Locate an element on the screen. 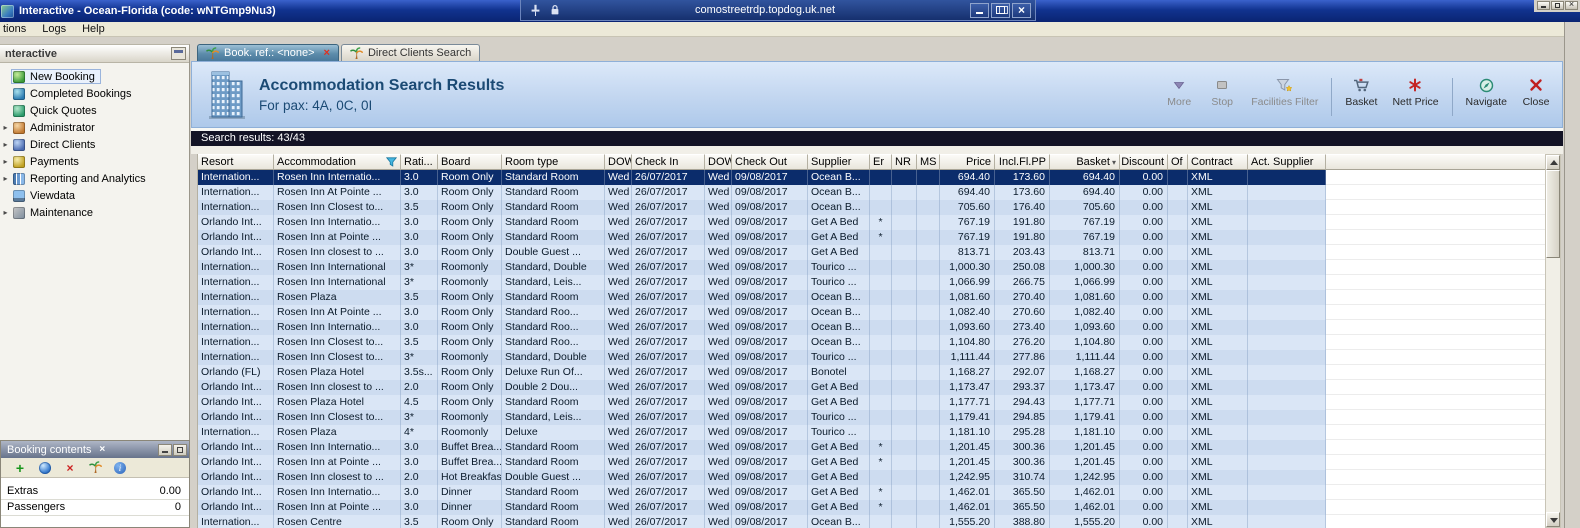 The height and width of the screenshot is (528, 1580). column-header-board: Board is located at coordinates (470, 162).